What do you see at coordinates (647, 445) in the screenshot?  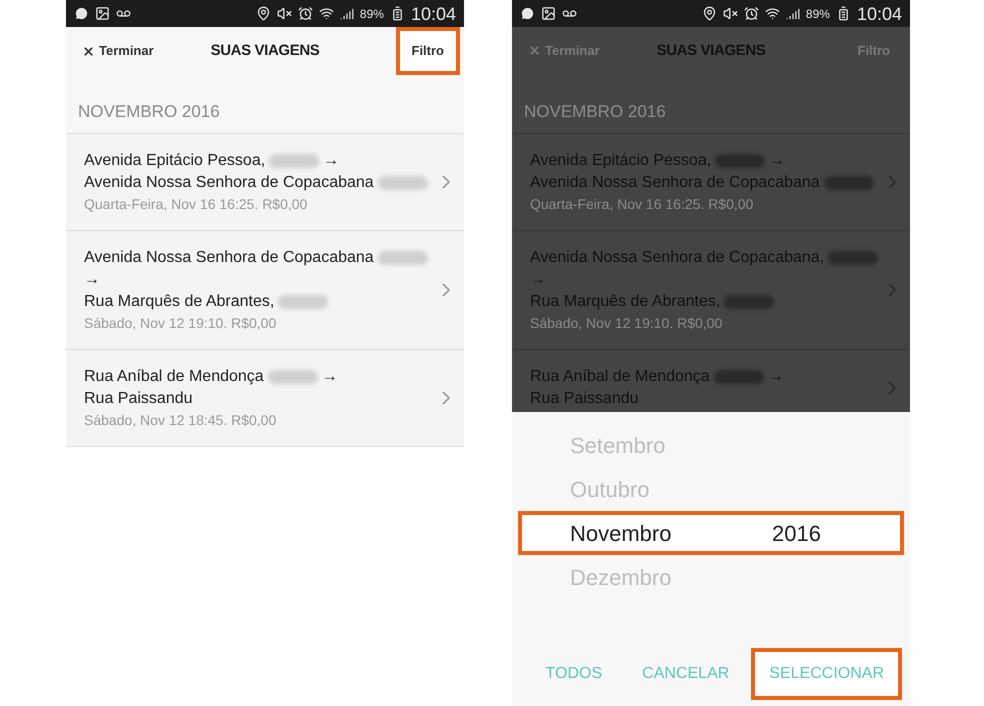 I see `month-option: Setembro` at bounding box center [647, 445].